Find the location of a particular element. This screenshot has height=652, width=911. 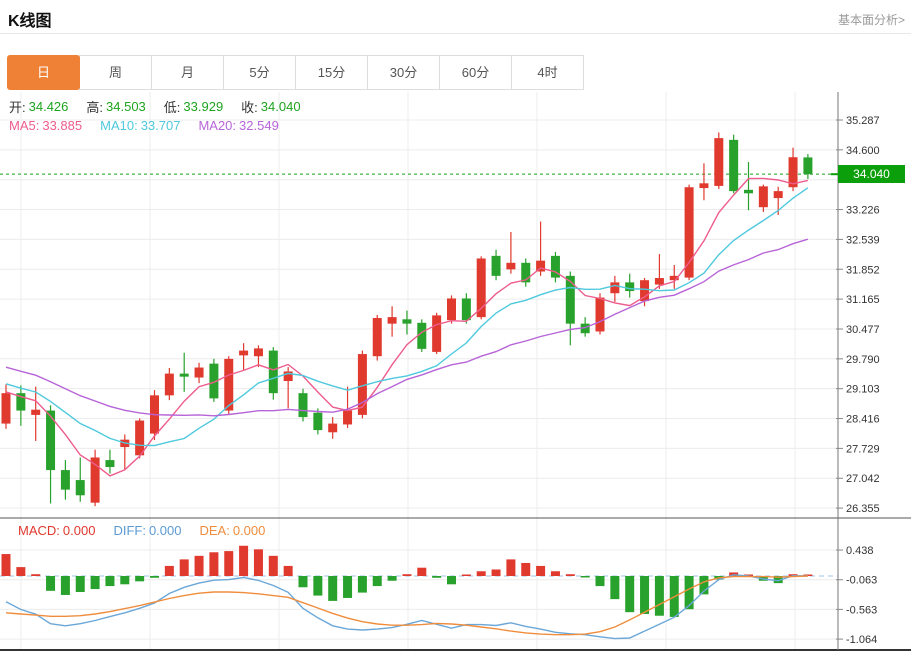

header-divider is located at coordinates (455, 33).